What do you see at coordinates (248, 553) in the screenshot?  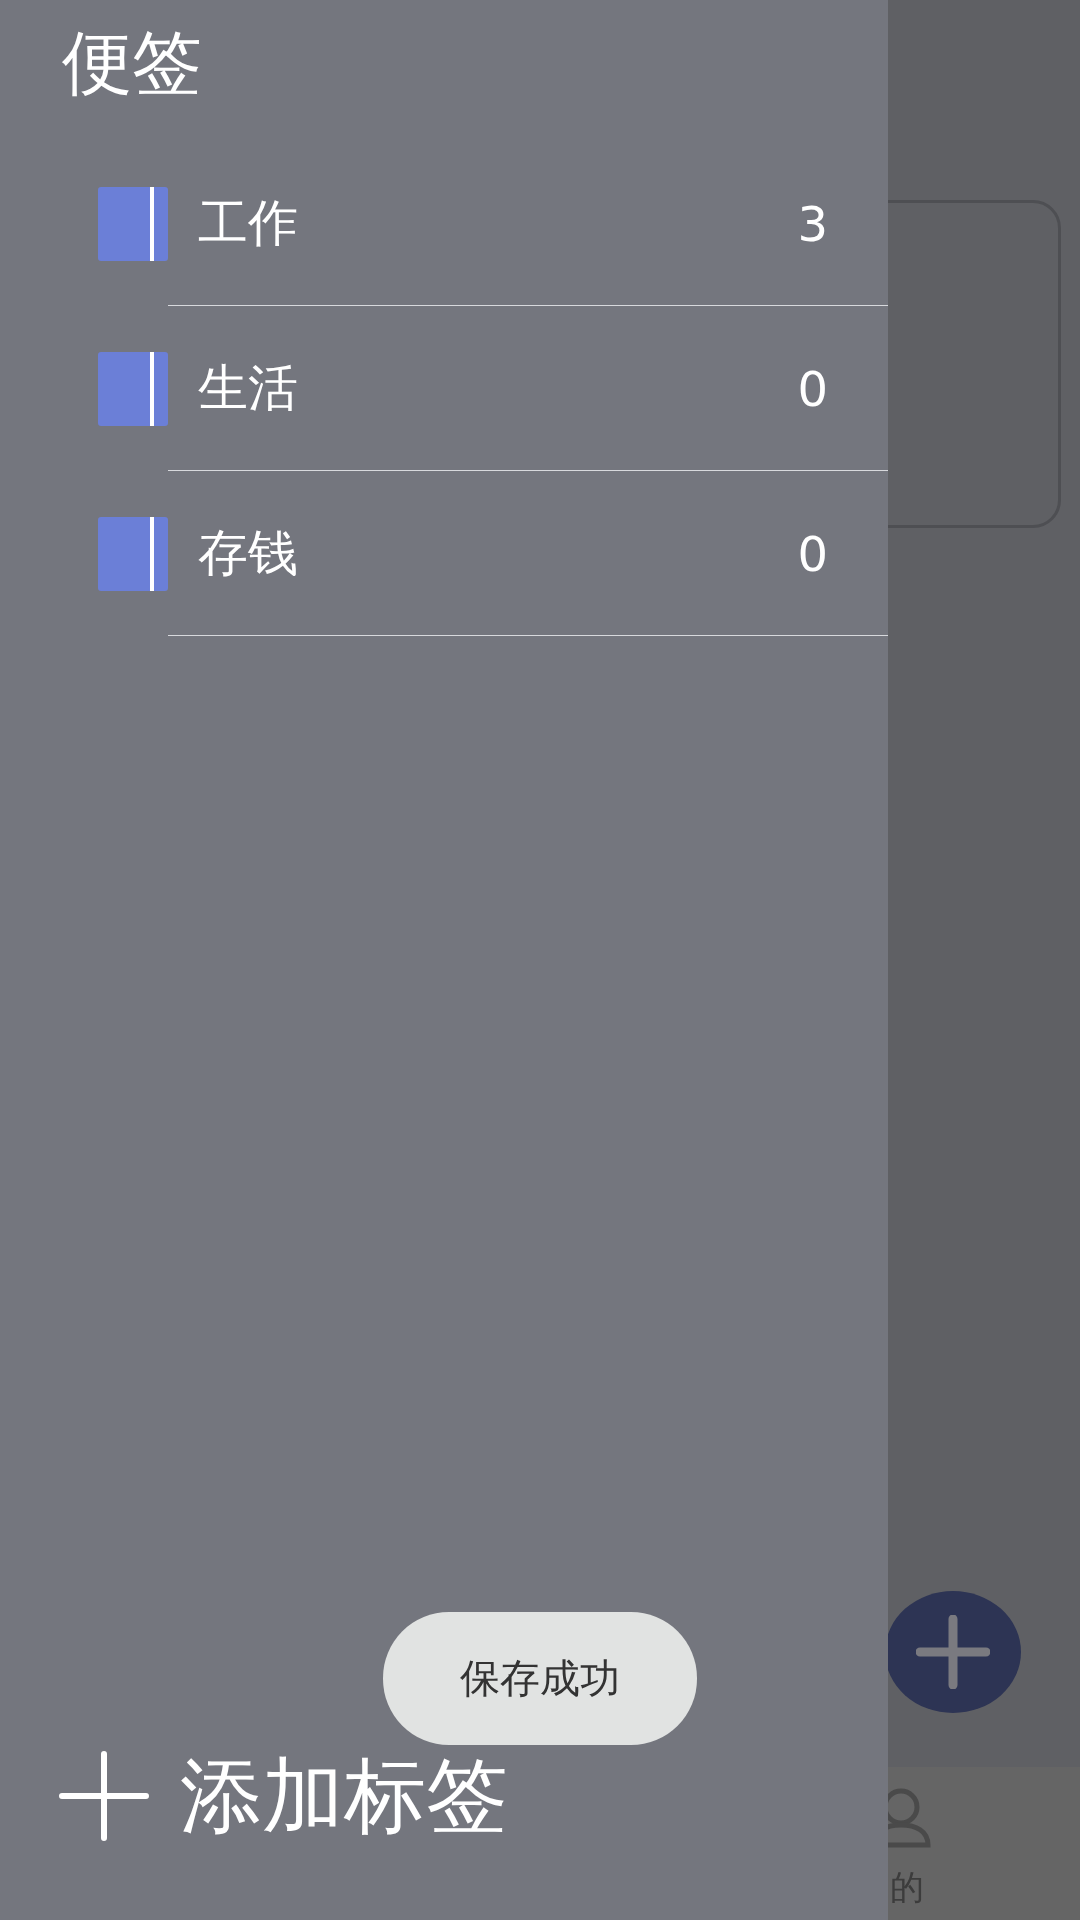 I see `tag-name: 存钱` at bounding box center [248, 553].